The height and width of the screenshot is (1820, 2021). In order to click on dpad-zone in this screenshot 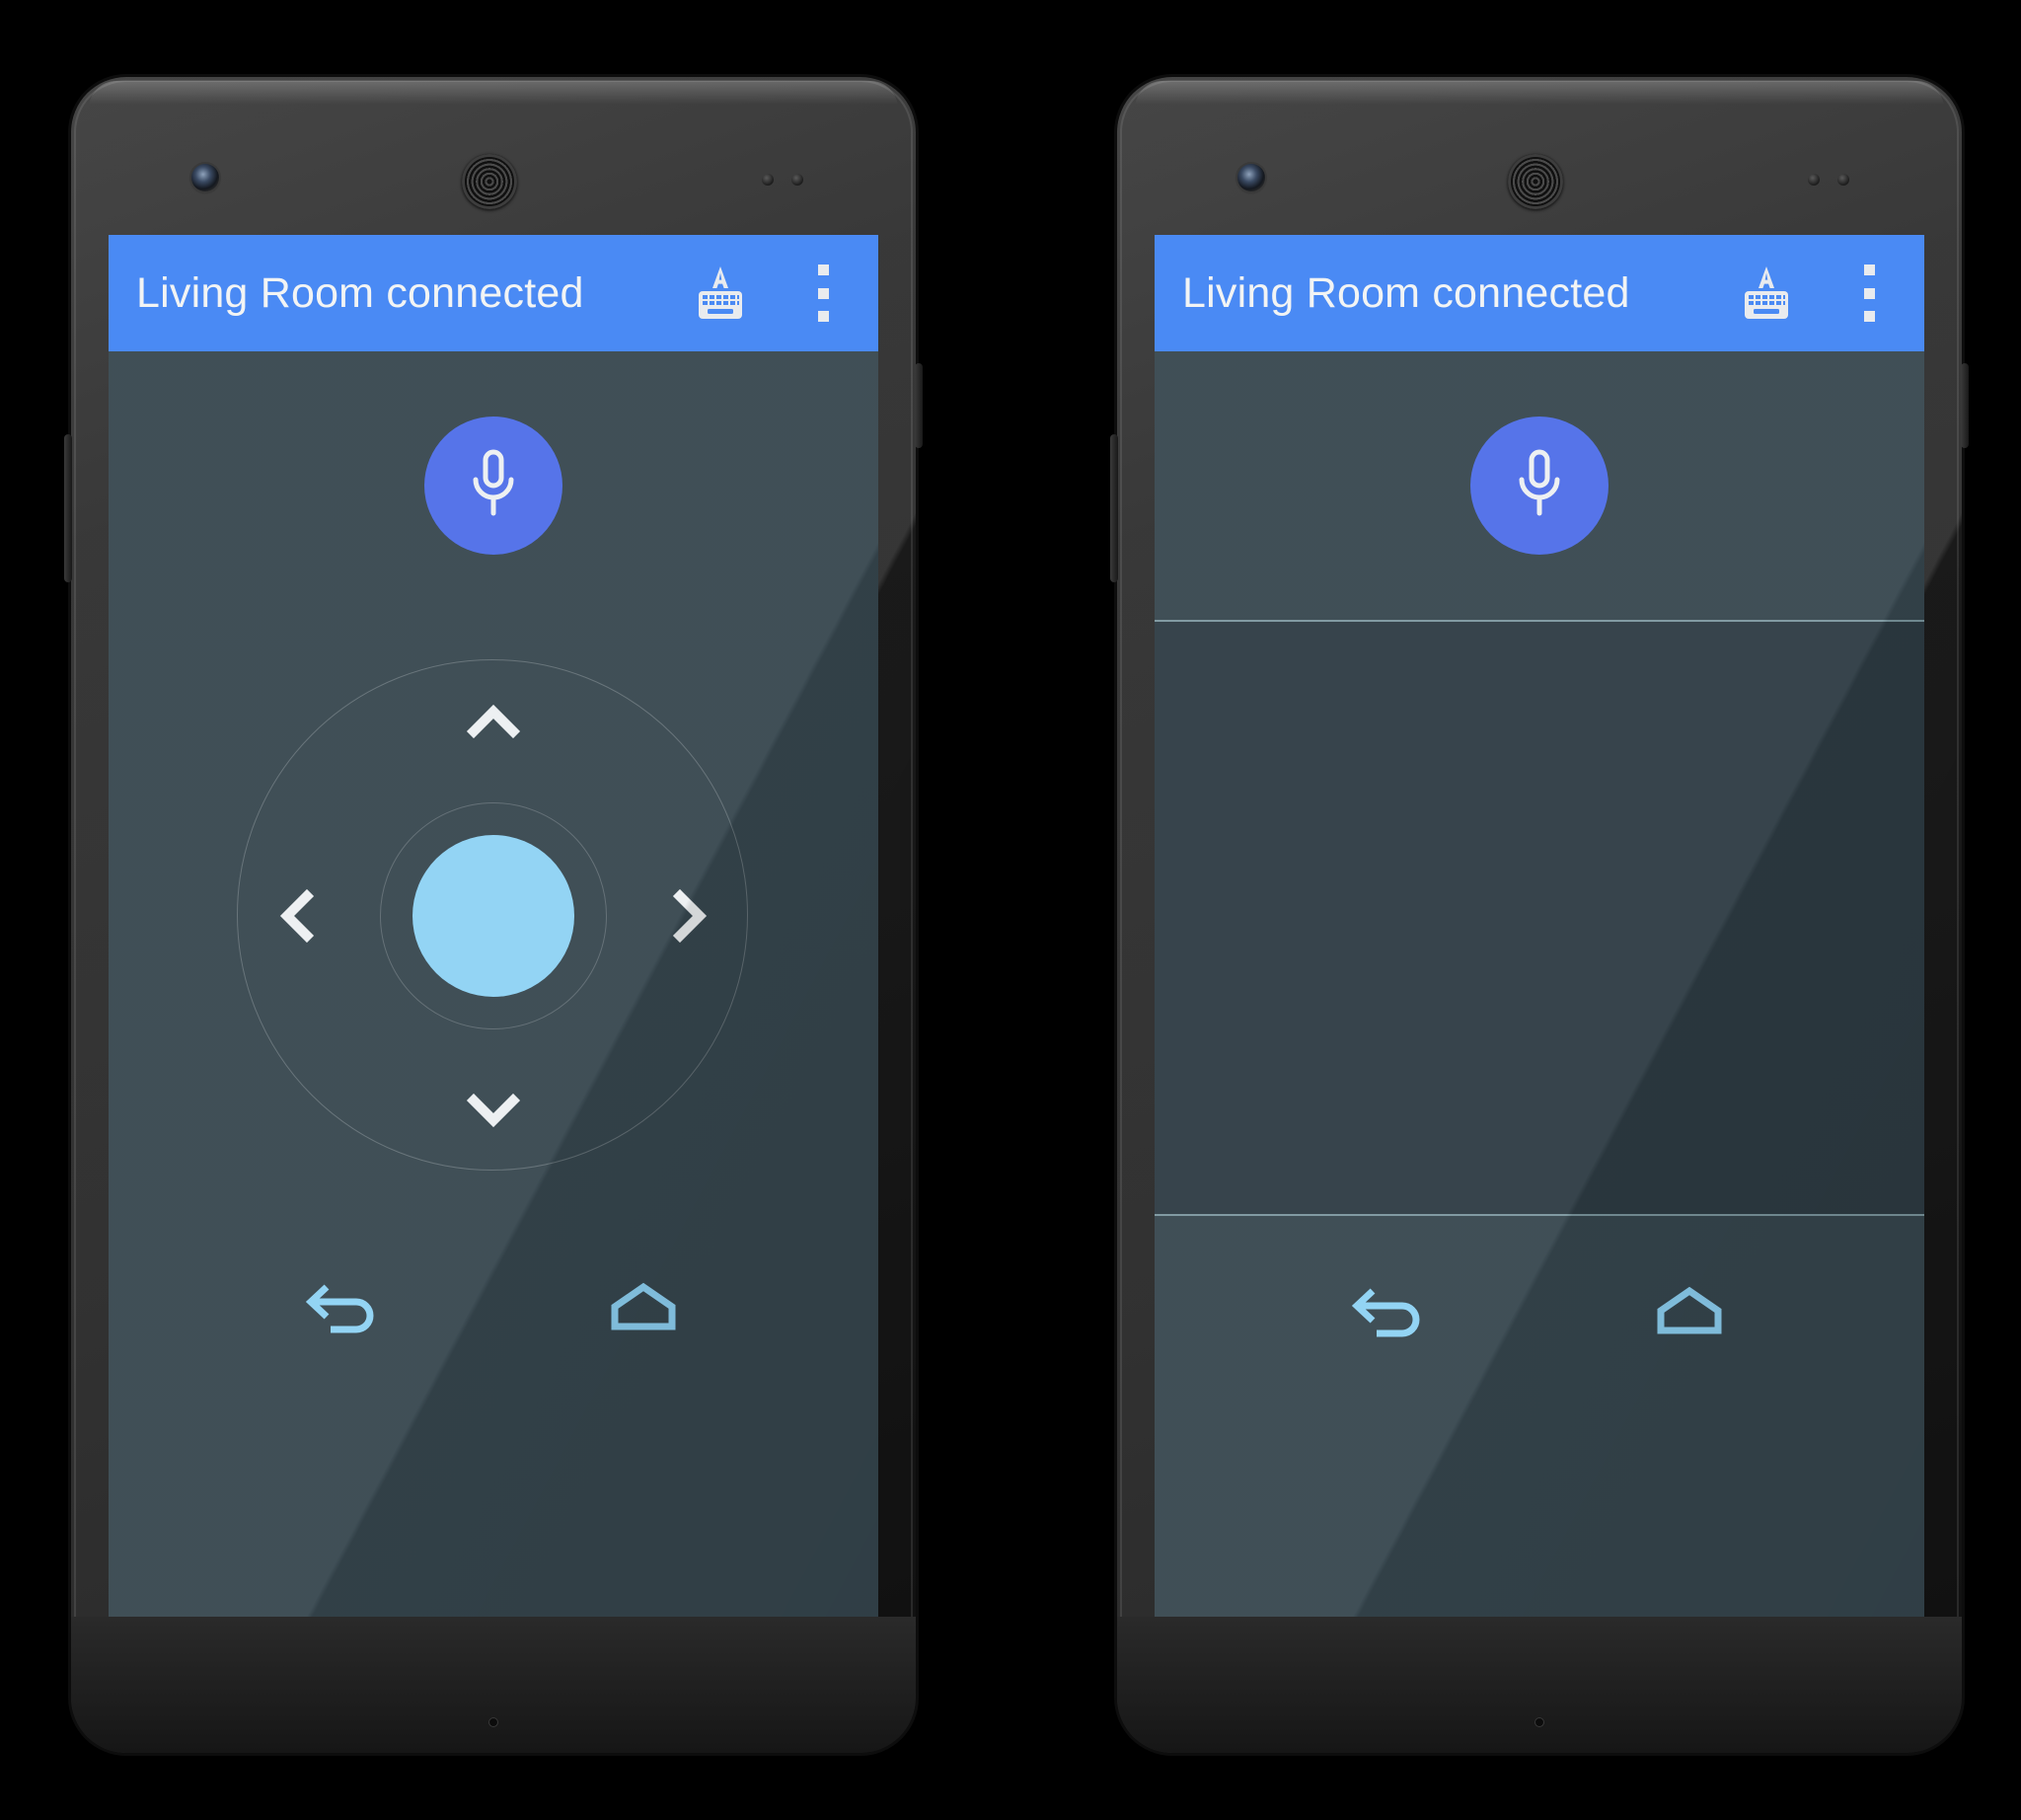, I will do `click(494, 916)`.